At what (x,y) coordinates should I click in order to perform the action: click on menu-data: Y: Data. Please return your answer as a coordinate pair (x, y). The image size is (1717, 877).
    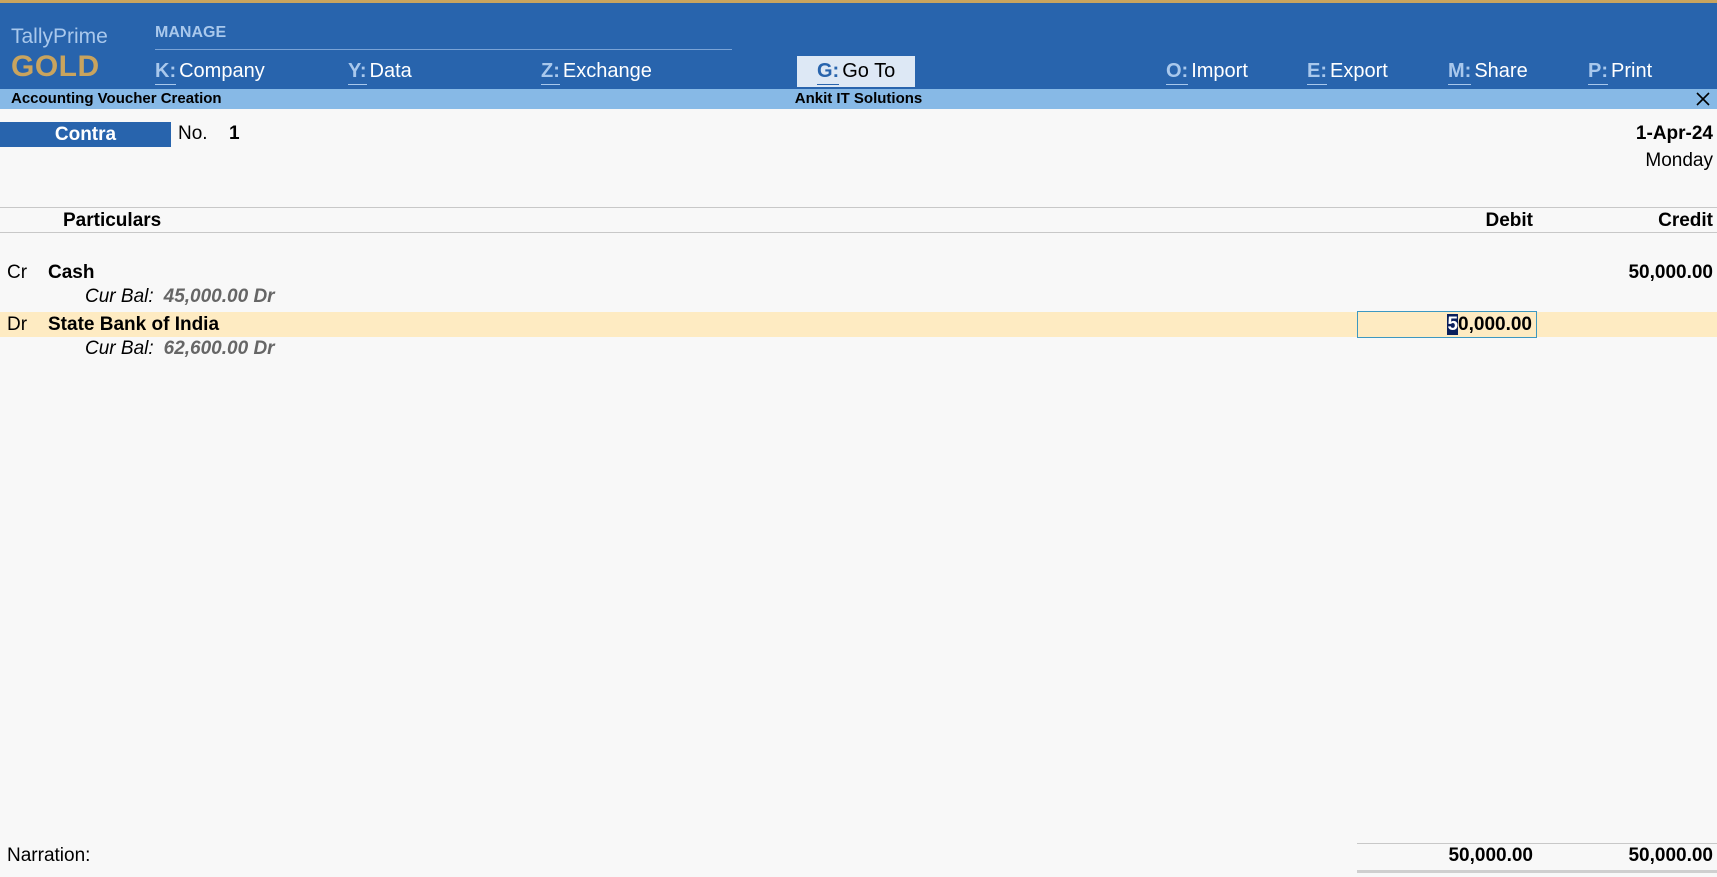
    Looking at the image, I should click on (380, 71).